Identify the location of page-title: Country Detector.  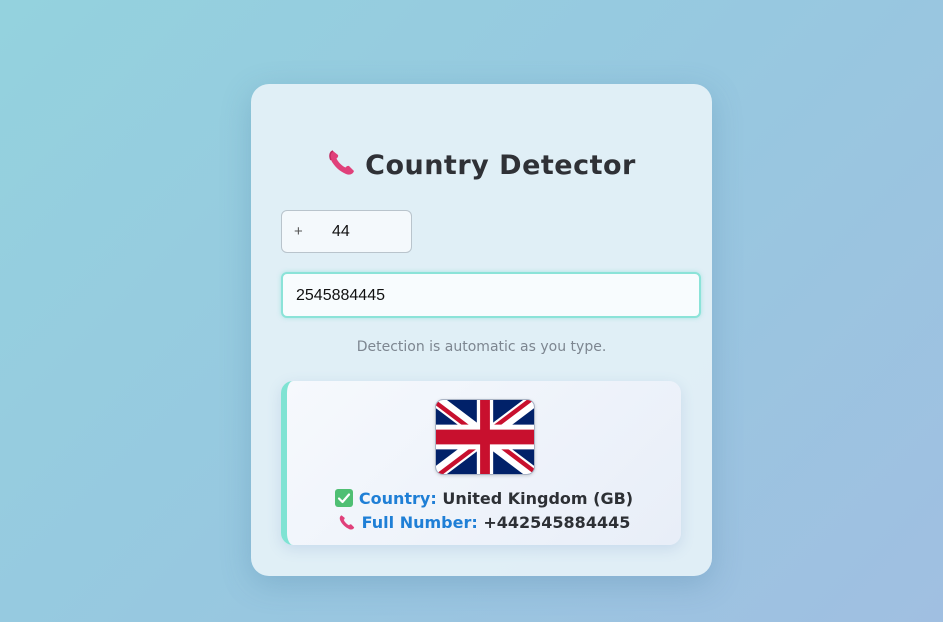
(481, 165).